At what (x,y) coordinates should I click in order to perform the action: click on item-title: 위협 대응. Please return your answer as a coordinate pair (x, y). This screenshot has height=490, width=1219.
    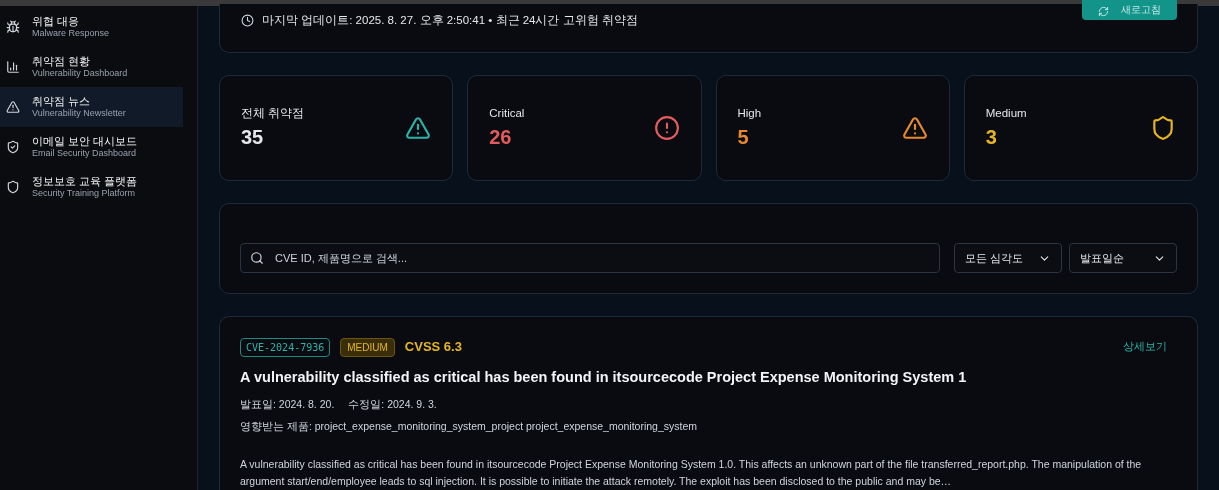
    Looking at the image, I should click on (56, 21).